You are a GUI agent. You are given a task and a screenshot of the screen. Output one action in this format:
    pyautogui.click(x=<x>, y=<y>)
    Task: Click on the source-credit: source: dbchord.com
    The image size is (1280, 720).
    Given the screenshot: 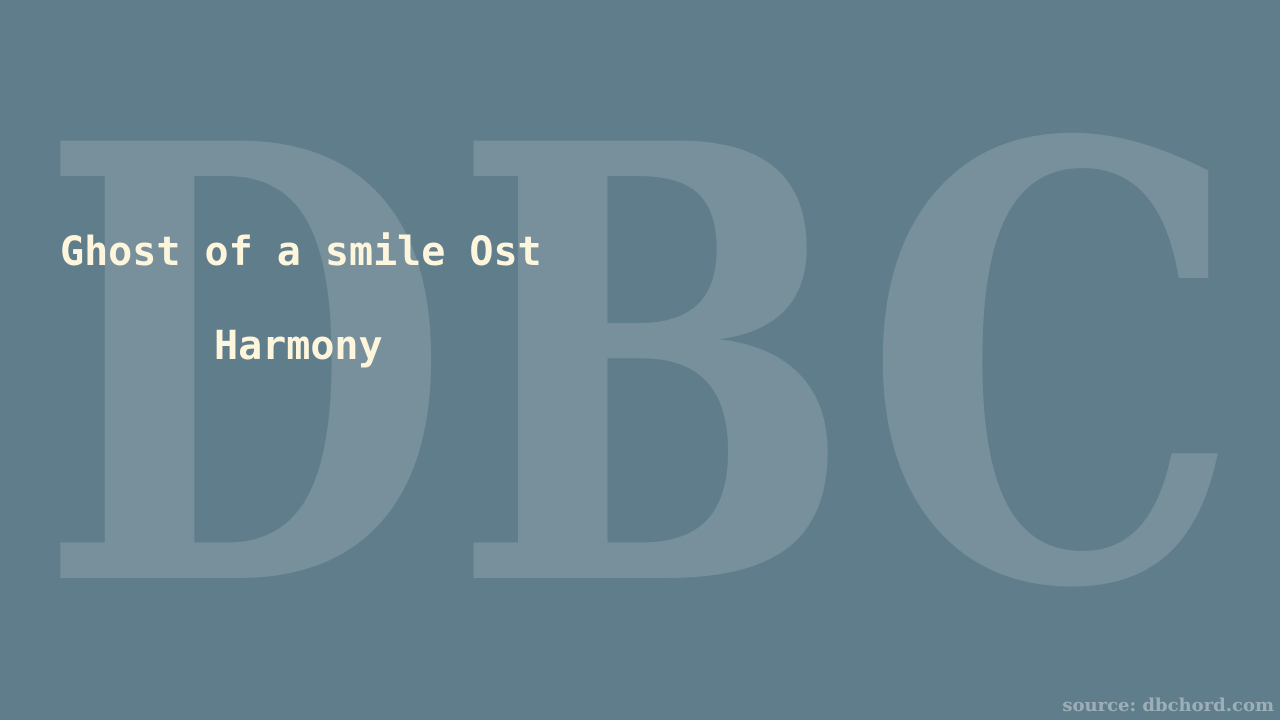 What is the action you would take?
    pyautogui.click(x=1168, y=705)
    